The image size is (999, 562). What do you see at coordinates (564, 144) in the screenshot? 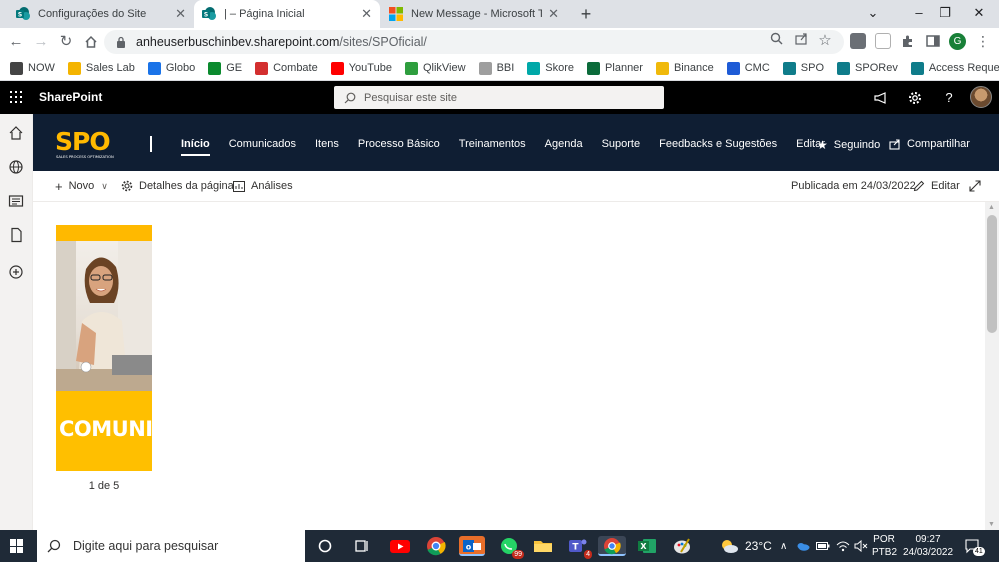
I see `site-nav-item: Agenda` at bounding box center [564, 144].